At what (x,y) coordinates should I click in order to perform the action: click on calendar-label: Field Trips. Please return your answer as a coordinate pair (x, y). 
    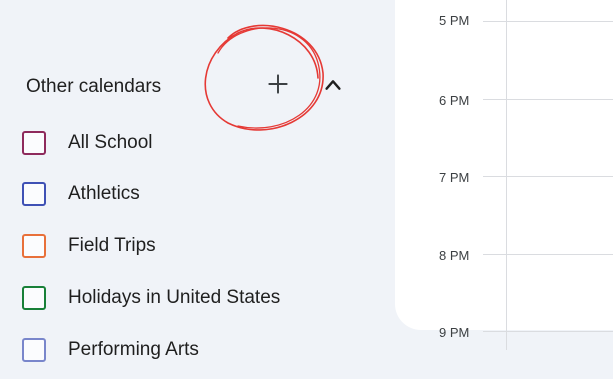
    Looking at the image, I should click on (112, 245).